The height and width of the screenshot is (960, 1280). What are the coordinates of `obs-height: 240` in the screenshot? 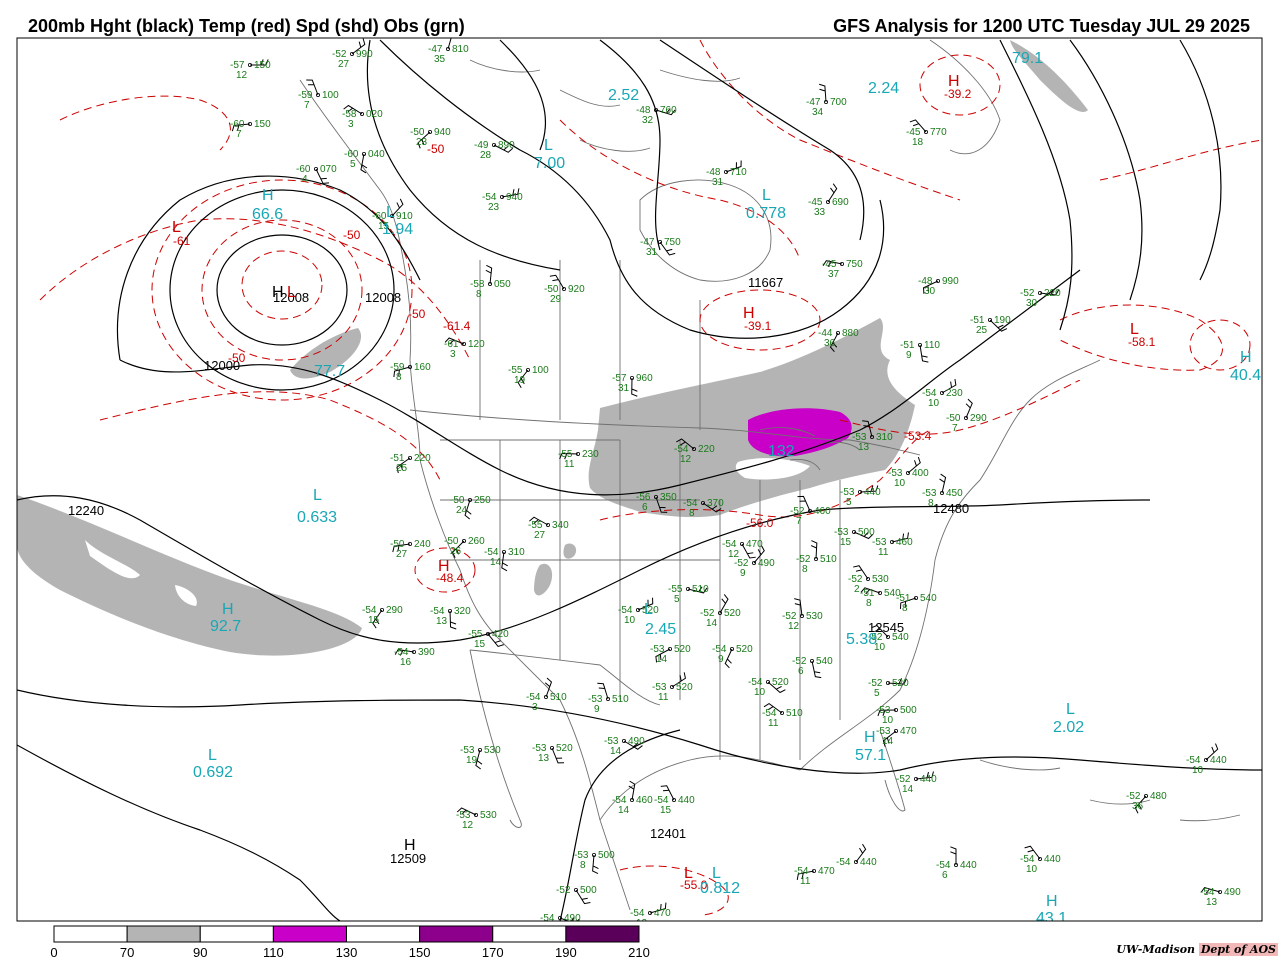 It's located at (422, 544).